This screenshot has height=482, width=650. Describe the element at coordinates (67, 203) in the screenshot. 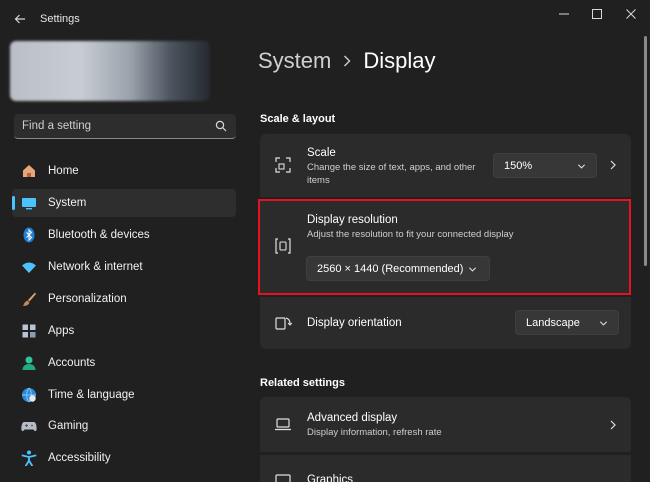

I see `sidebar-item-label: System` at that location.